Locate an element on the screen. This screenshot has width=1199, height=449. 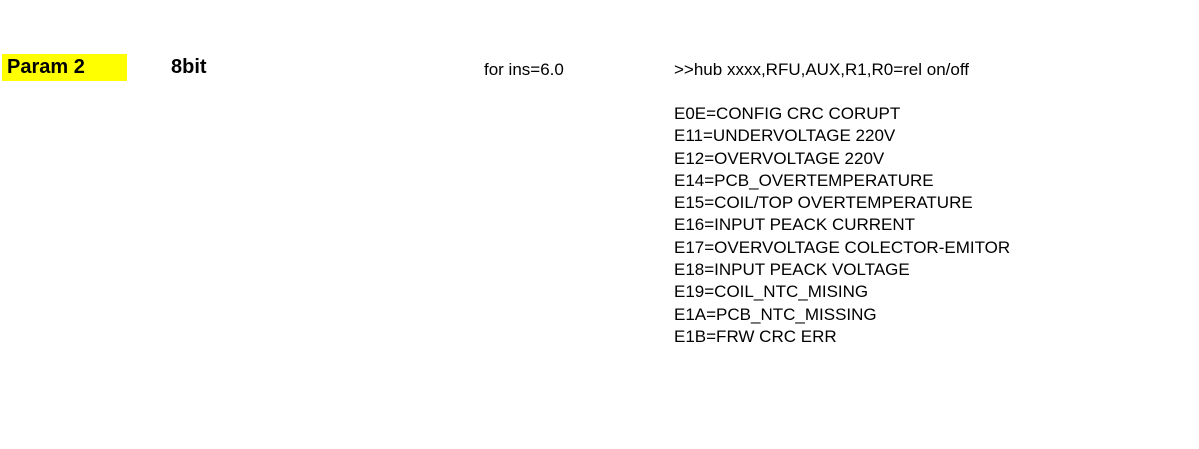
error-code-item: E14=PCB_OVERTEMPERATURE is located at coordinates (804, 180).